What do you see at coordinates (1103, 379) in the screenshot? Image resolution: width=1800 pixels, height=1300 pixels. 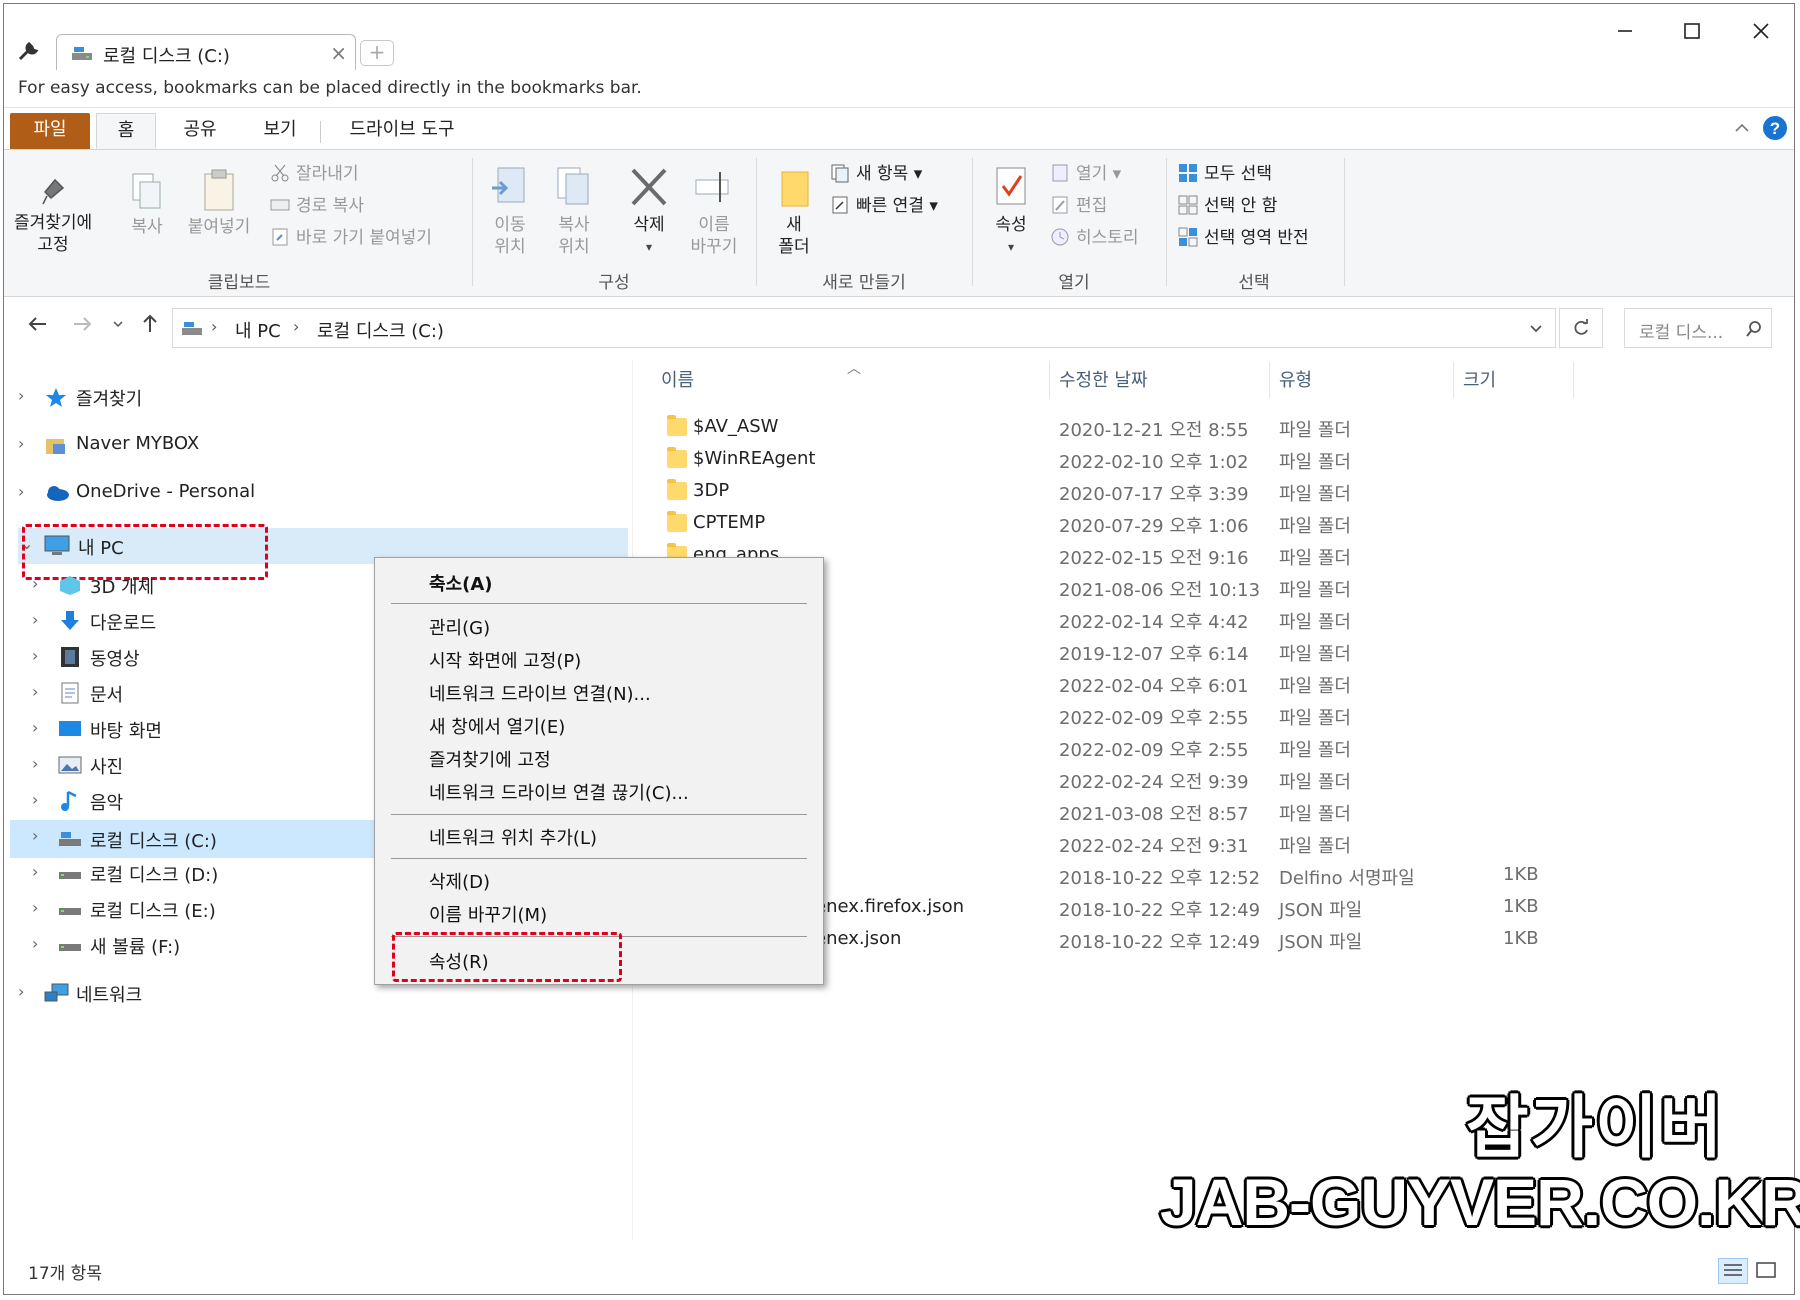 I see `column-header-date: 수정한 날짜` at bounding box center [1103, 379].